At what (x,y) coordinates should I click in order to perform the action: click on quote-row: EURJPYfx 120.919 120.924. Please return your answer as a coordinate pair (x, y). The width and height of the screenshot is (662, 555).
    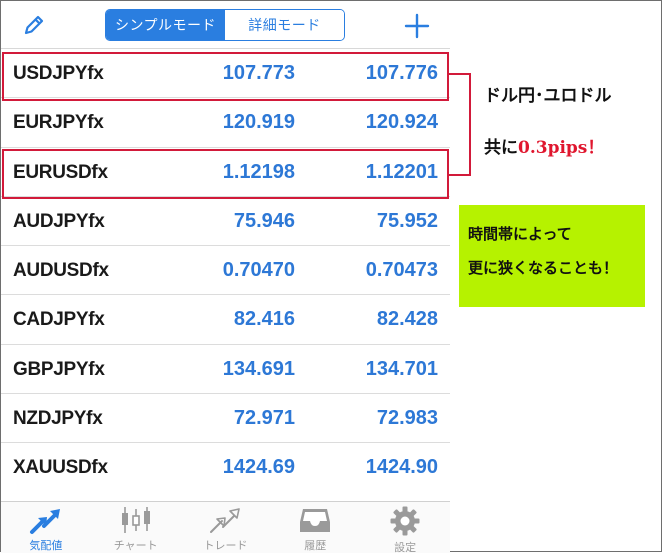
    Looking at the image, I should click on (225, 123).